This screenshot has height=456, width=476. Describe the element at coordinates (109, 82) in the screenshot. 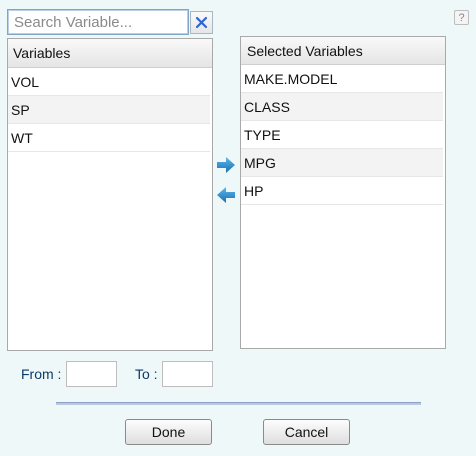

I see `list-item: VOL` at that location.